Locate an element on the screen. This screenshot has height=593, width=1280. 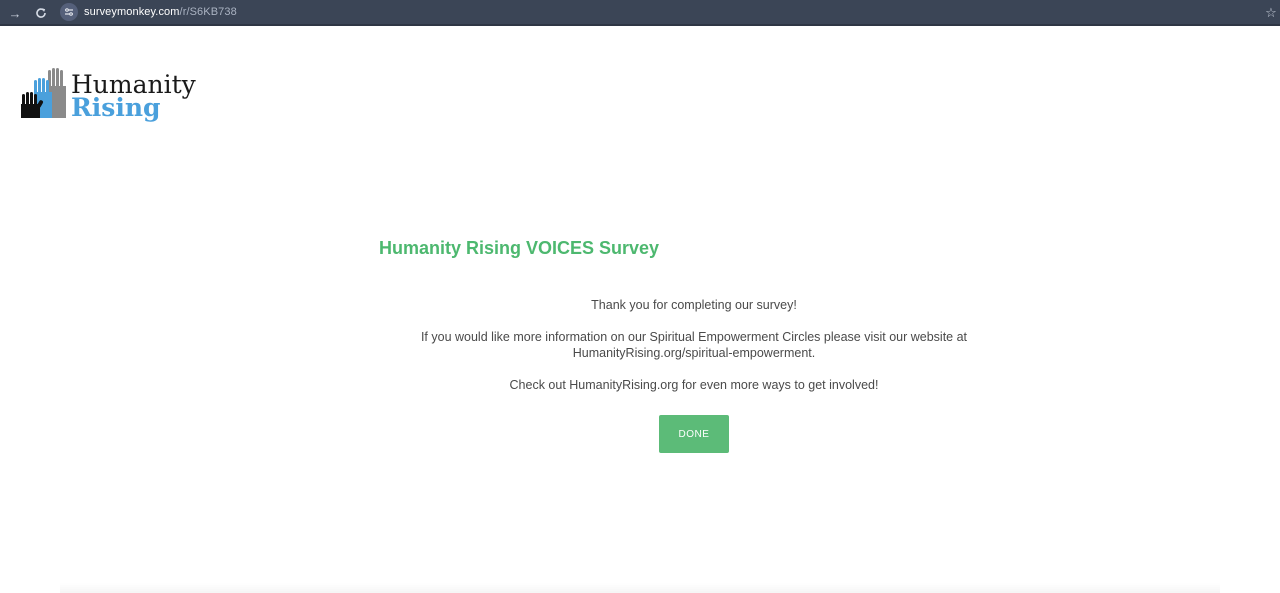
address-bar: surveymonkey.com/r/S6KB738 is located at coordinates (148, 12).